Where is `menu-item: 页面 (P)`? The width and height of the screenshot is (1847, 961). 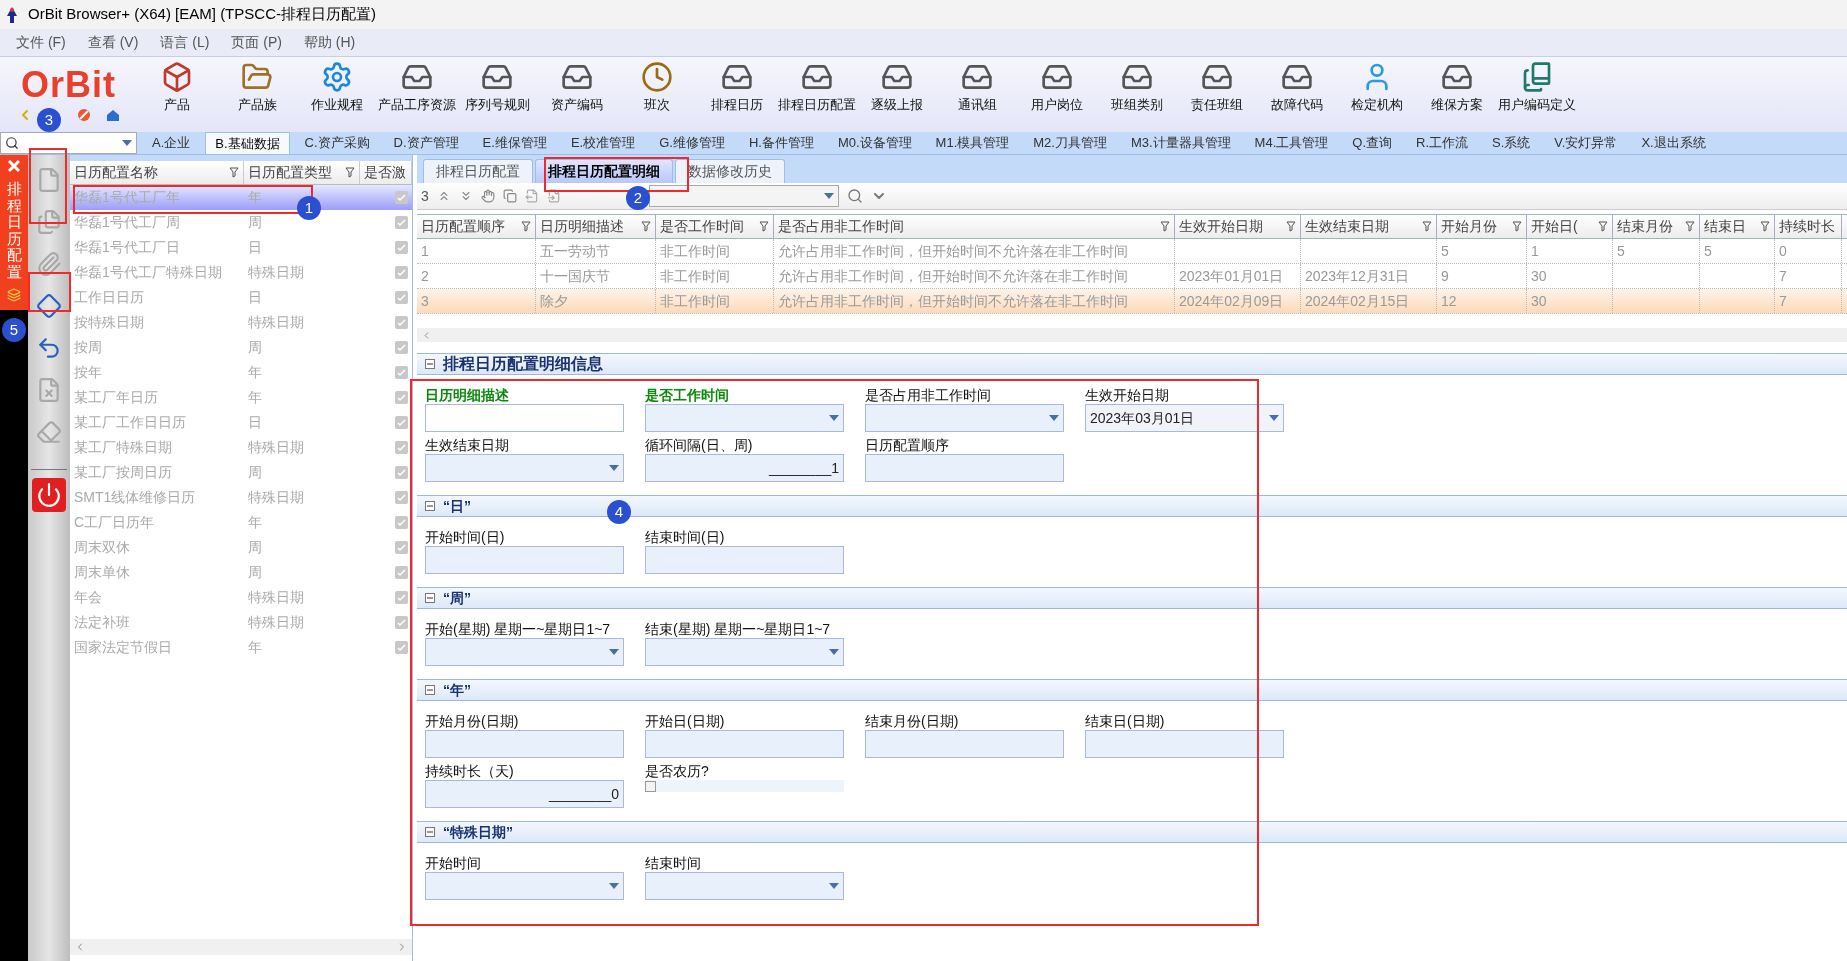
menu-item: 页面 (P) is located at coordinates (256, 42).